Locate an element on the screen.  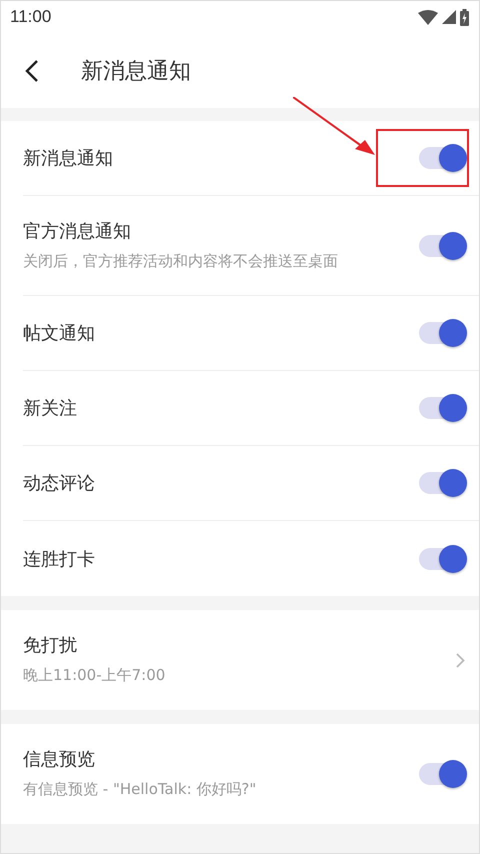
wifi-icon is located at coordinates (428, 17).